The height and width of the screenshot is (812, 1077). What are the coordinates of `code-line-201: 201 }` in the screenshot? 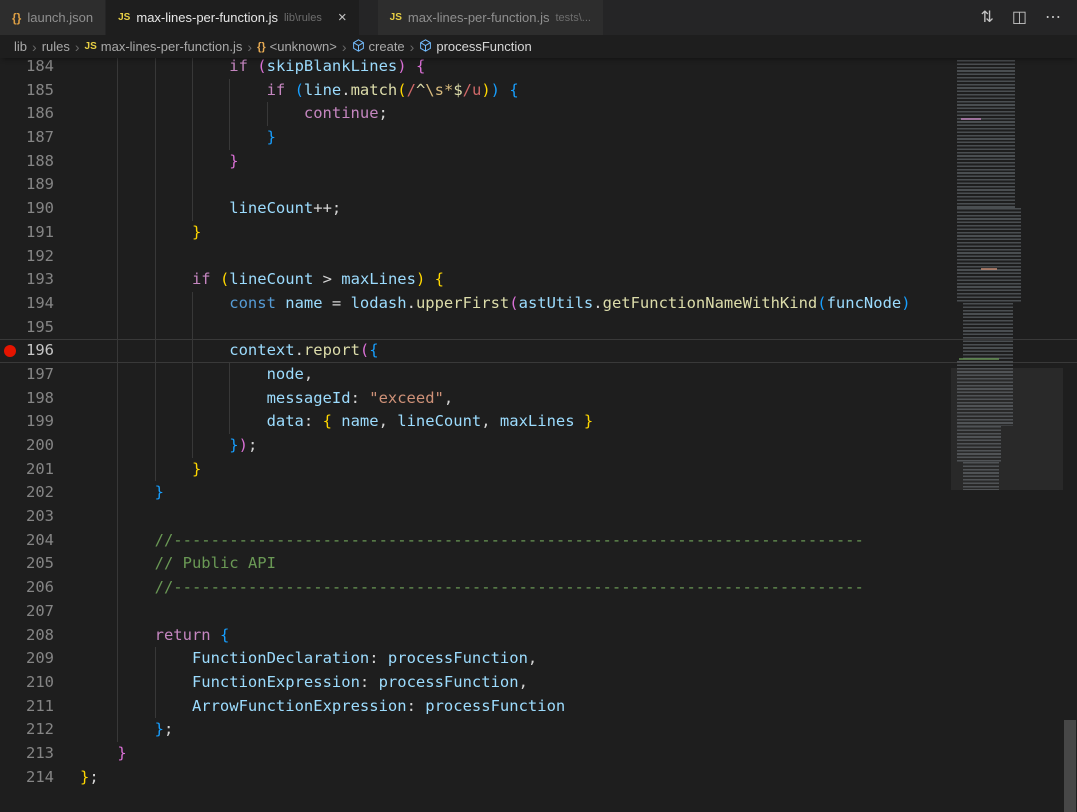 It's located at (538, 469).